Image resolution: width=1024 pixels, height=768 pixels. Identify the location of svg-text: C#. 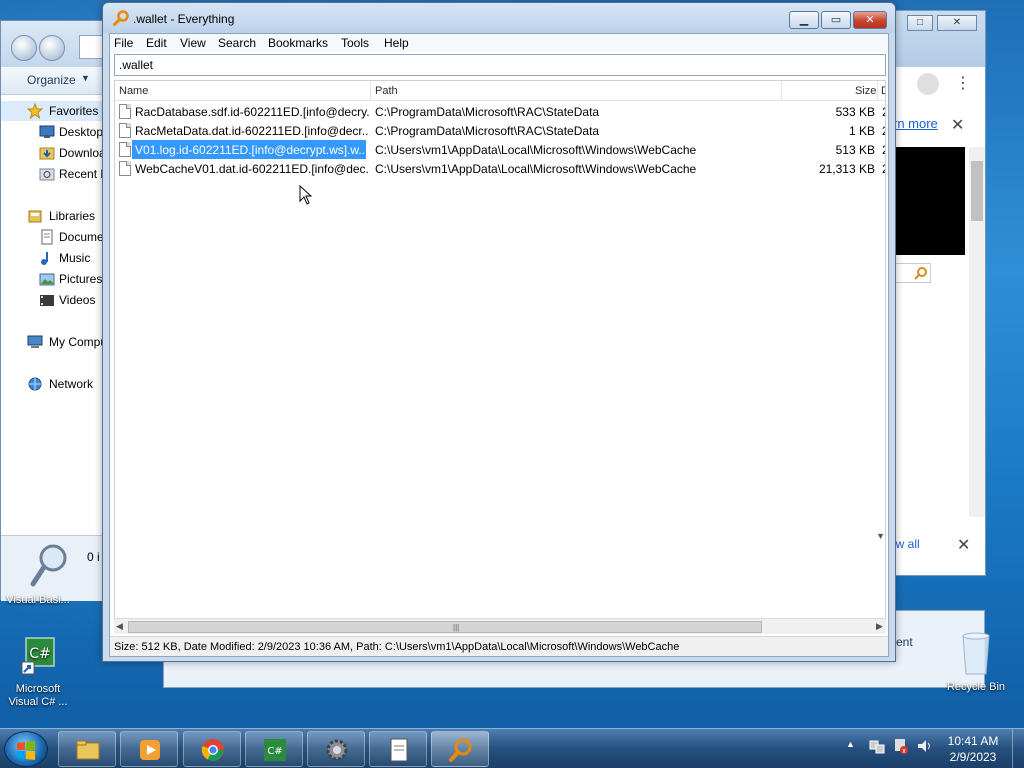
(274, 751).